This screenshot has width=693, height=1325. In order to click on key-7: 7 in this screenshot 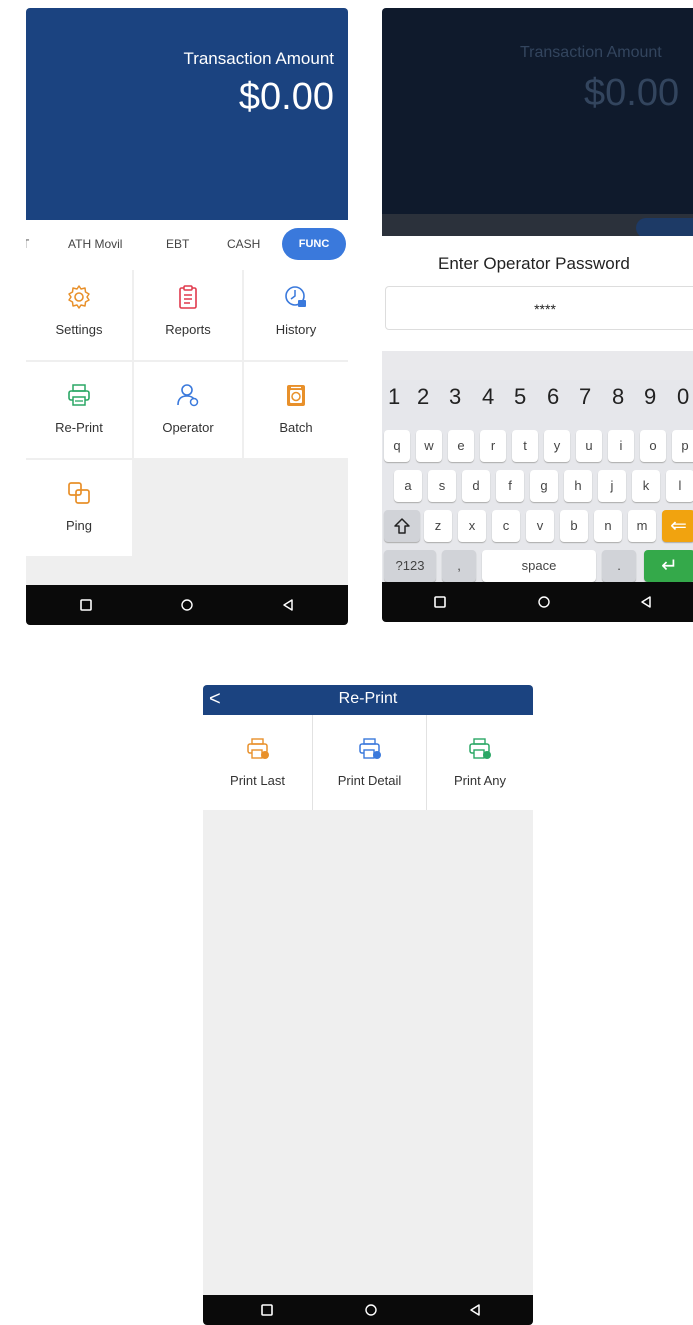, I will do `click(585, 397)`.